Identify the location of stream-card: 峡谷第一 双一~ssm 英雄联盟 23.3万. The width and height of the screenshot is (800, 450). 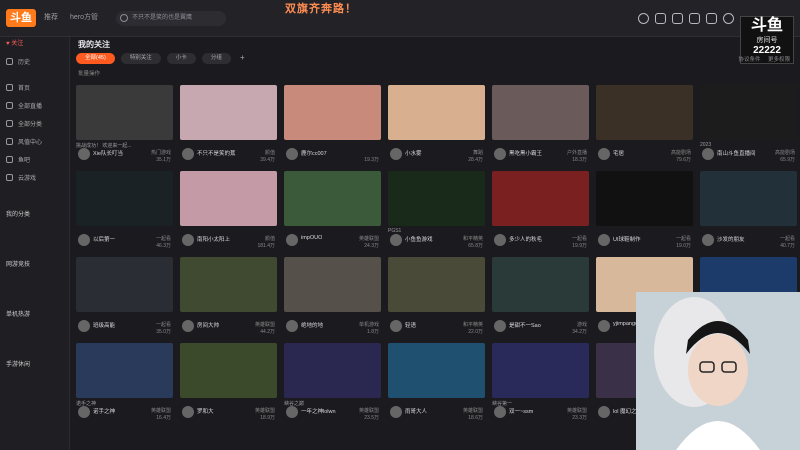
(540, 384).